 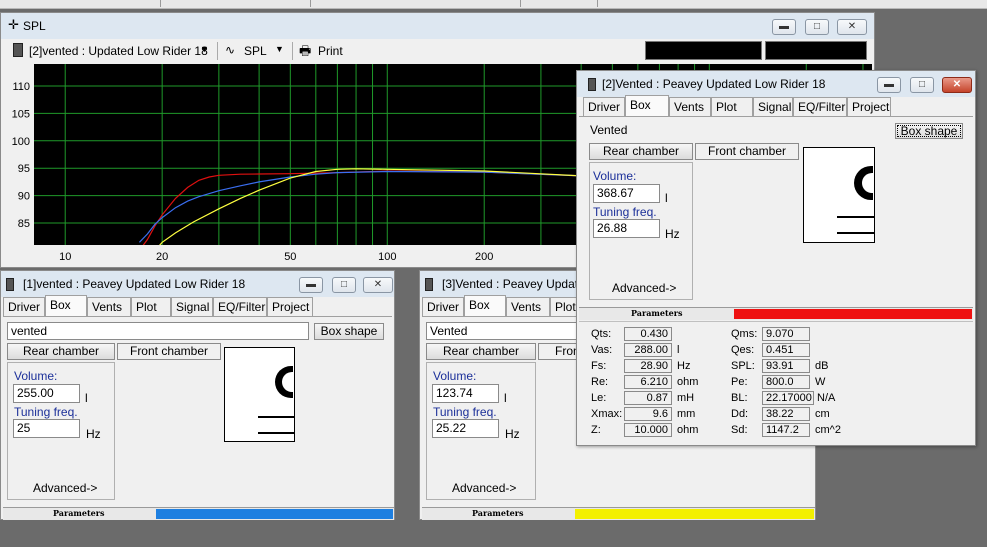 I want to click on param-unit-re: ohm, so click(x=688, y=382).